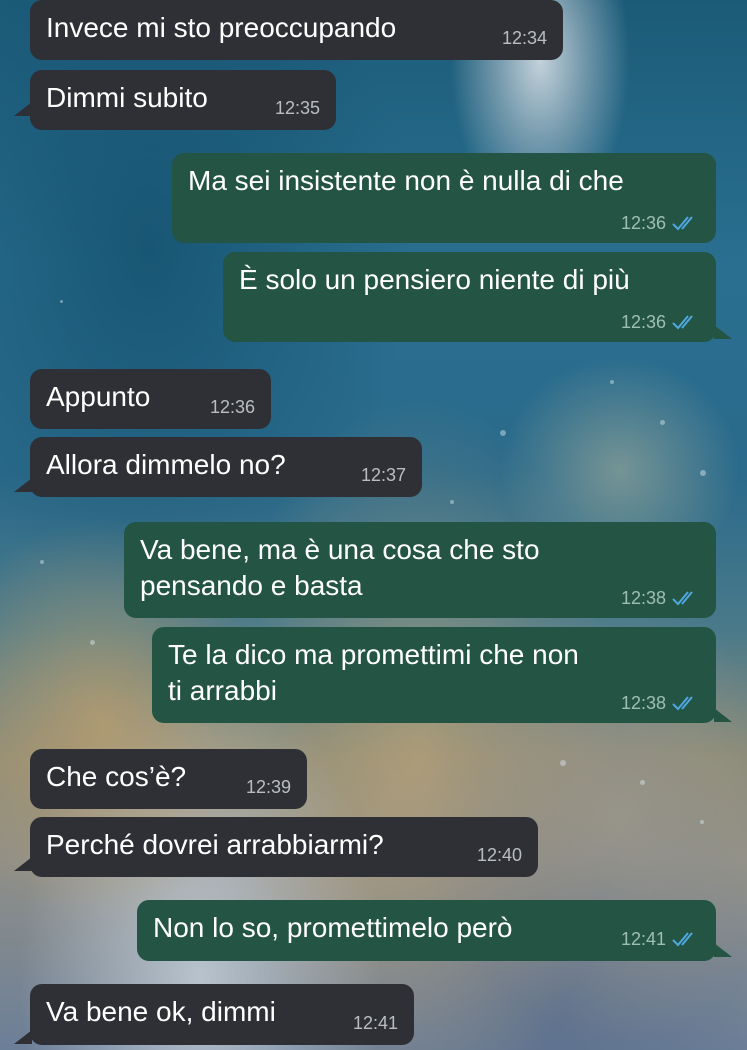 The image size is (747, 1050). What do you see at coordinates (150, 399) in the screenshot?
I see `incoming-message: Appunto 12:36` at bounding box center [150, 399].